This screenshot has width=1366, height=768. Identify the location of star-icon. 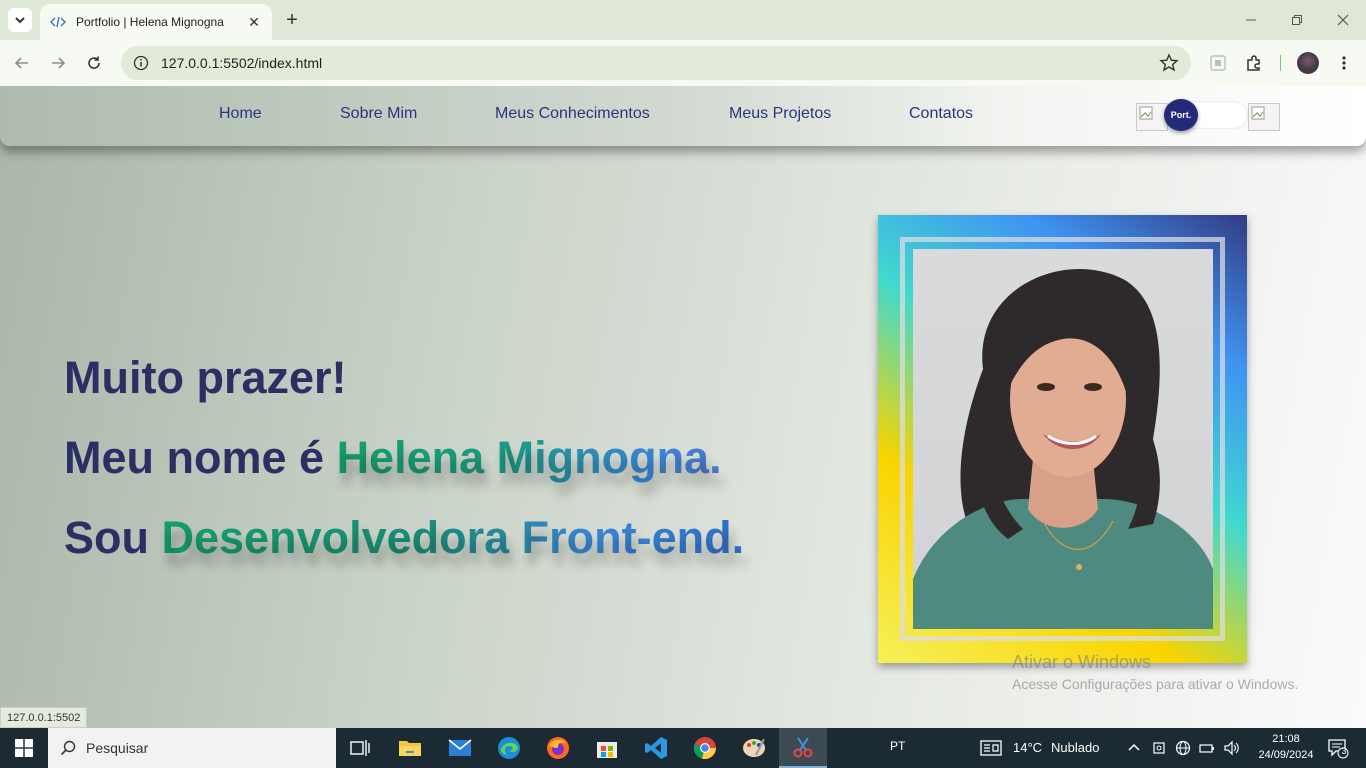
(1169, 63).